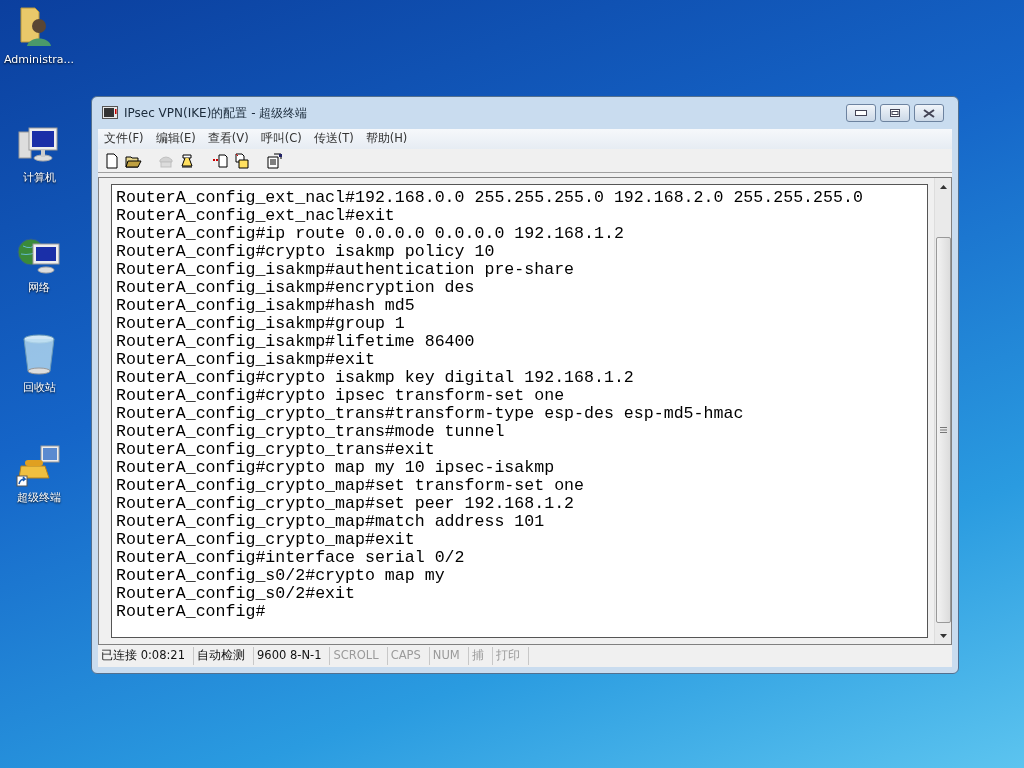 The height and width of the screenshot is (768, 1024). Describe the element at coordinates (306, 252) in the screenshot. I see `terminal-line: RouterA_config#crypto isakmp policy 10` at that location.